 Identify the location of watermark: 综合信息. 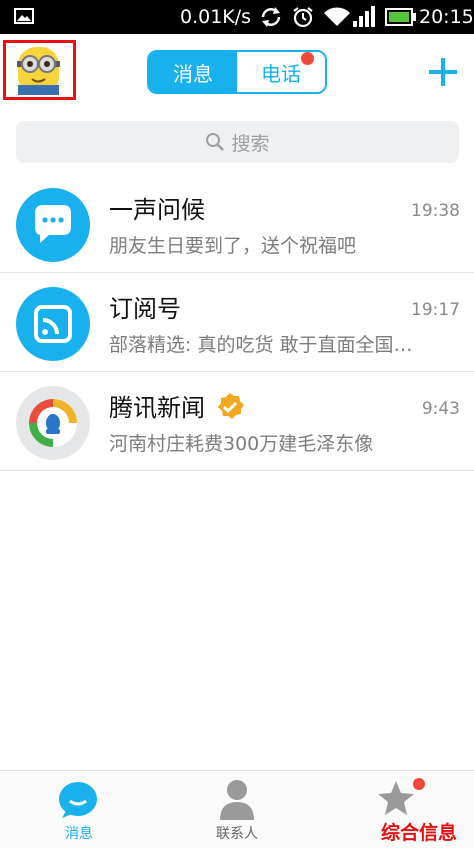
(419, 833).